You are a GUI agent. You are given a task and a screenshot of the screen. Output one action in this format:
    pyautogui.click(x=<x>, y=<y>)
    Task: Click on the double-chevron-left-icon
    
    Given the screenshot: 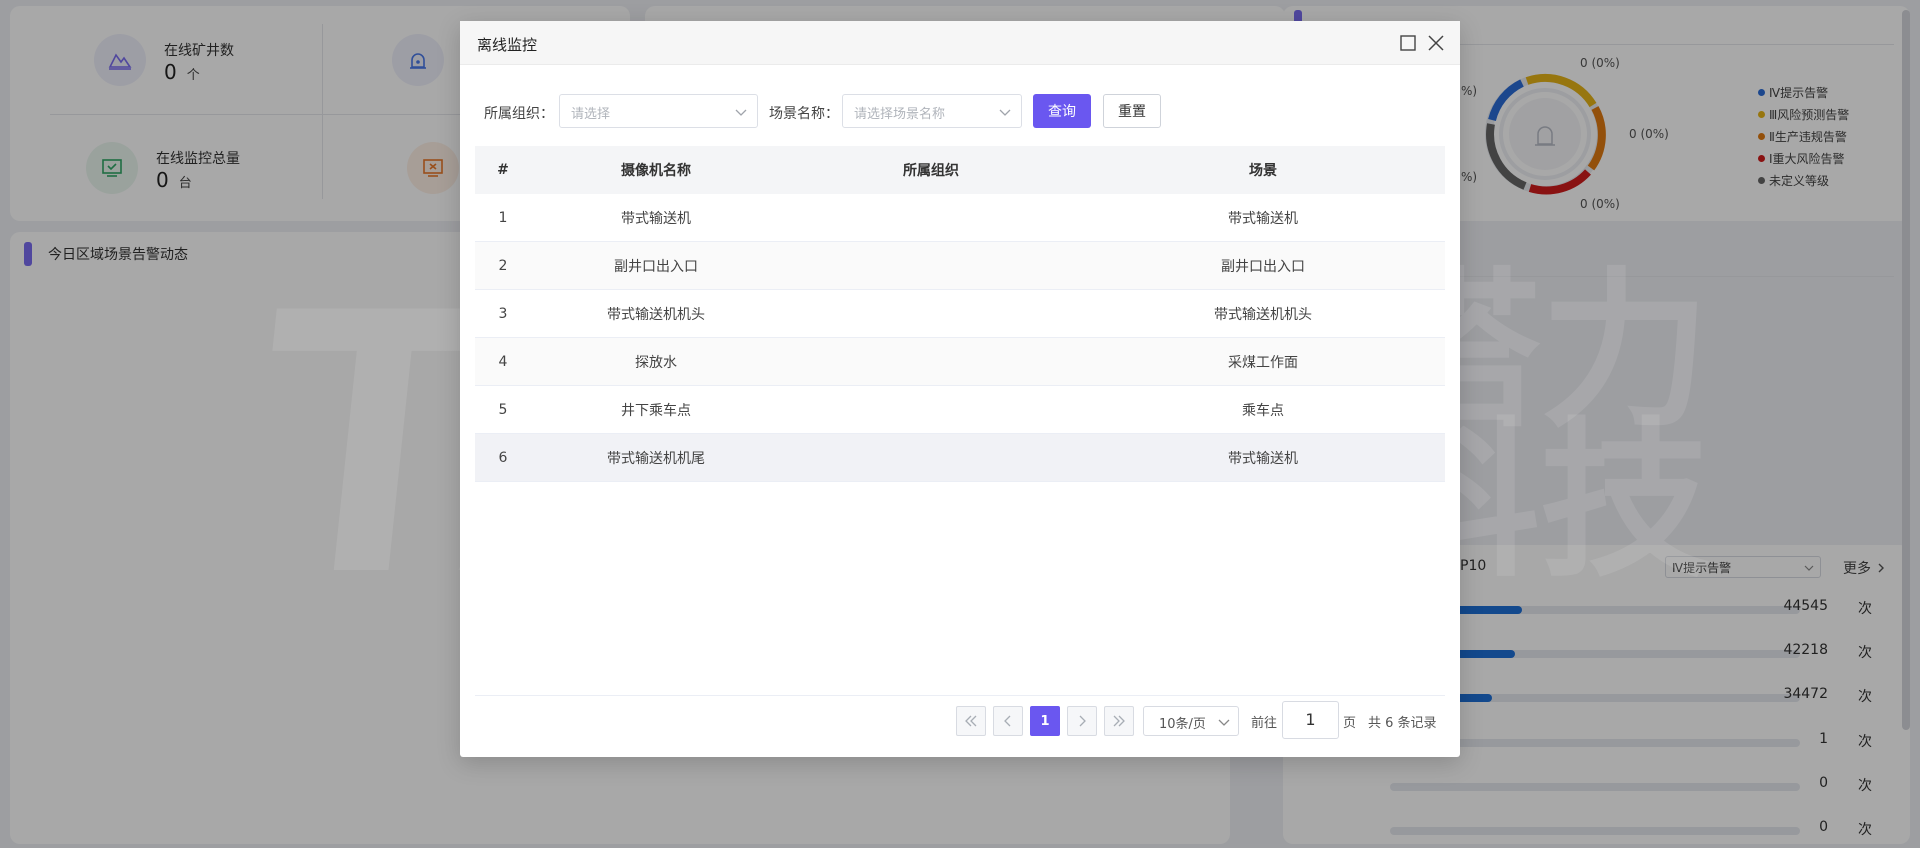 What is the action you would take?
    pyautogui.click(x=971, y=721)
    